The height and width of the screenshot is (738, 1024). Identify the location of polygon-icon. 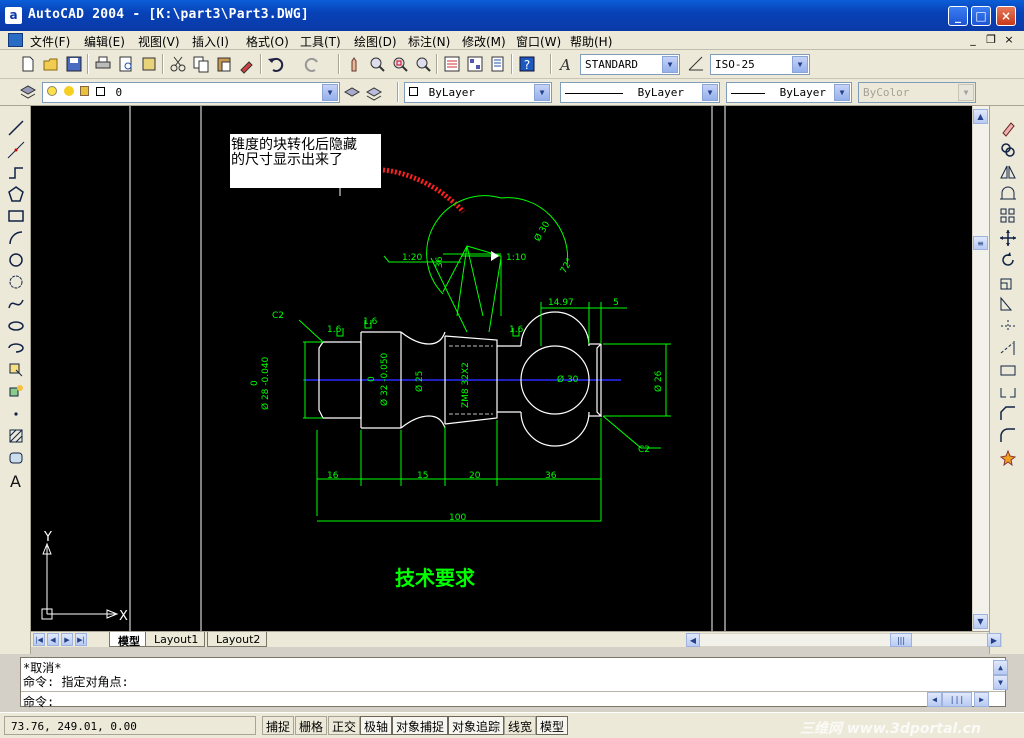
(16, 194).